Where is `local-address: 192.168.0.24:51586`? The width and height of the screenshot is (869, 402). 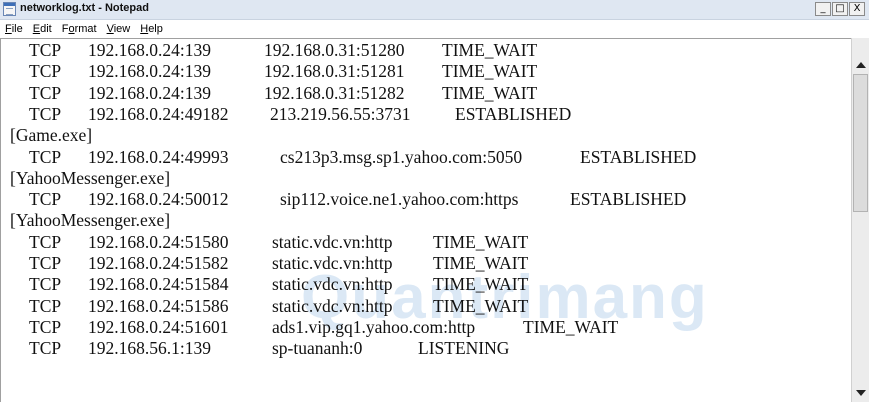 local-address: 192.168.0.24:51586 is located at coordinates (158, 305).